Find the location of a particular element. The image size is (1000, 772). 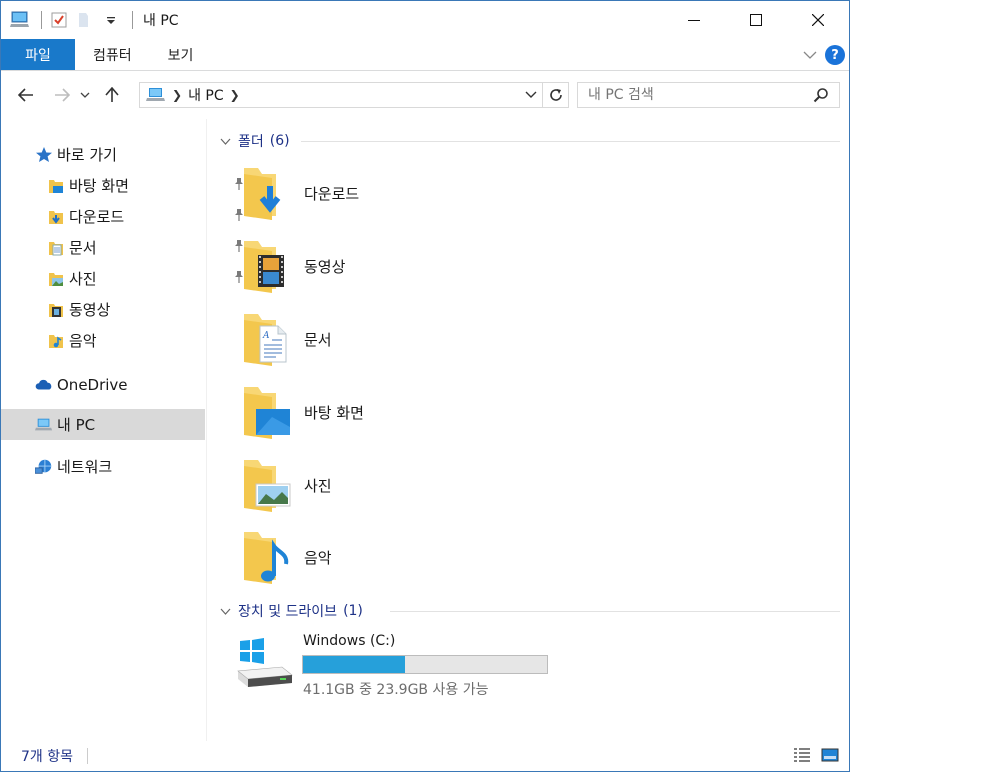

ribbon-right-controls: ? is located at coordinates (824, 55).